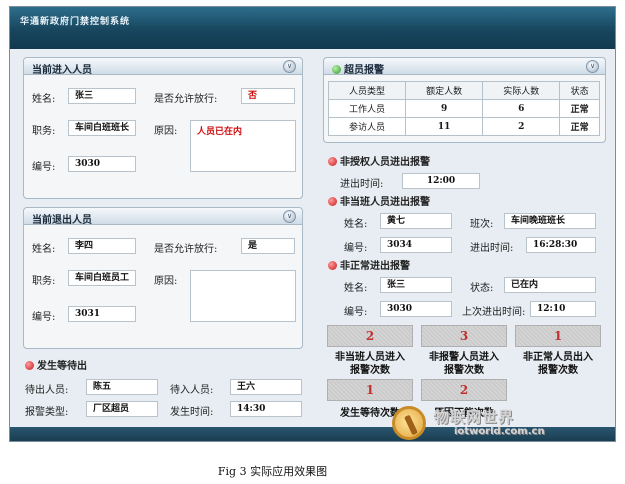  What do you see at coordinates (243, 296) in the screenshot?
I see `exit-reason-field` at bounding box center [243, 296].